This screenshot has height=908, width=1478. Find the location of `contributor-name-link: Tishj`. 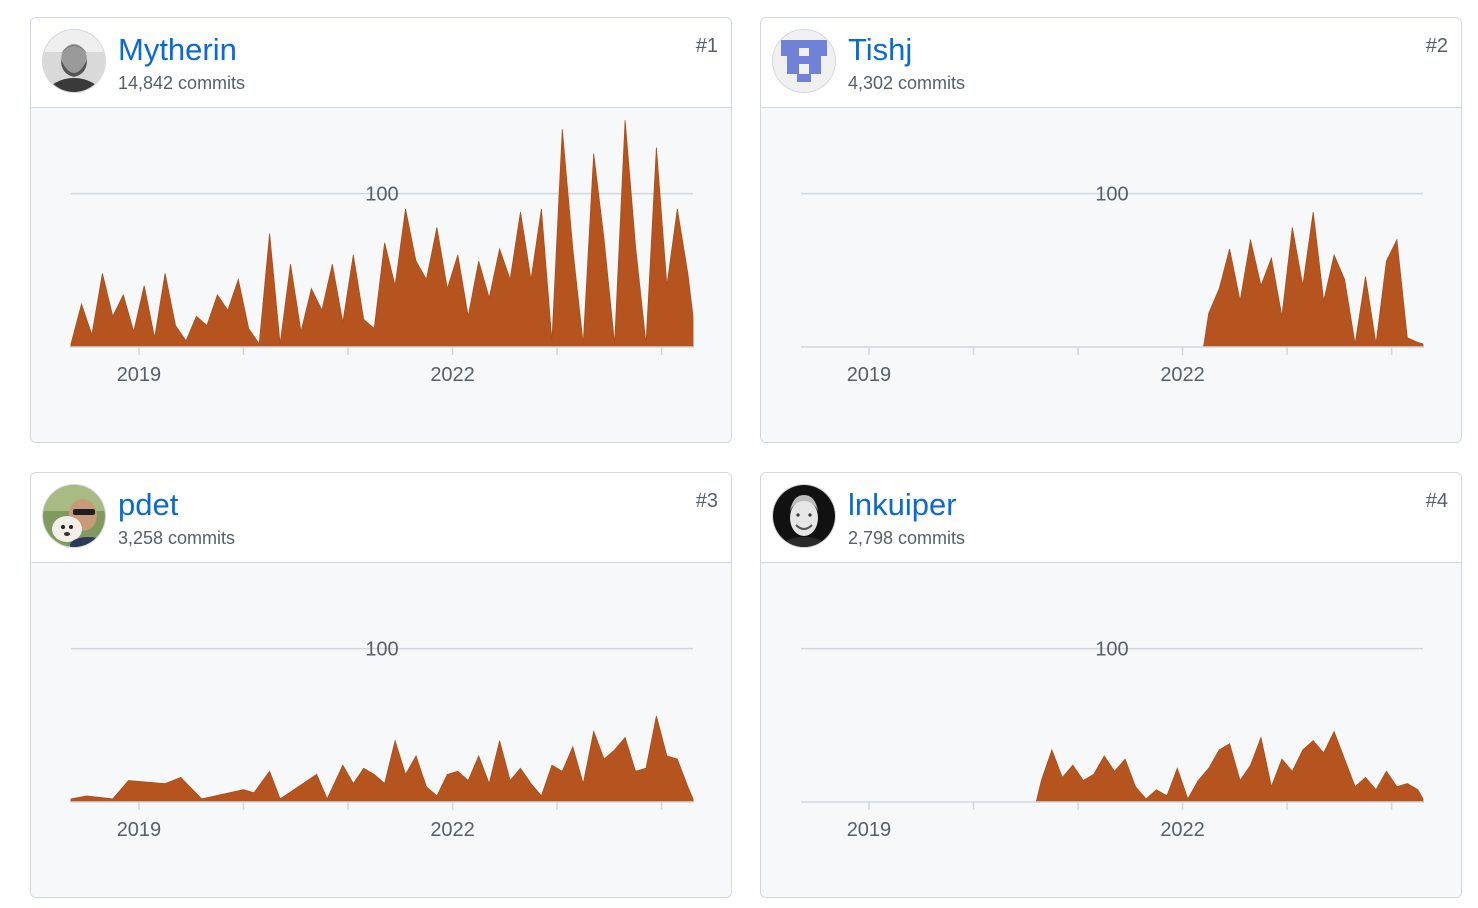

contributor-name-link: Tishj is located at coordinates (880, 50).